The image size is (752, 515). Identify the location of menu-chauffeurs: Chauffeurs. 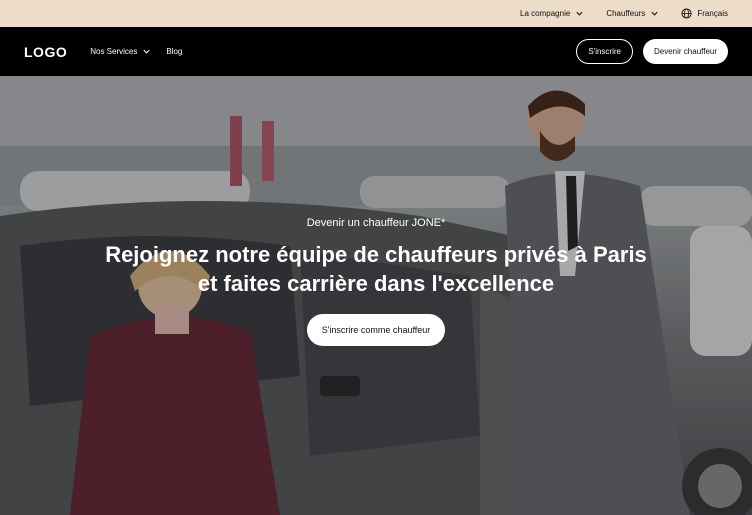
(632, 13).